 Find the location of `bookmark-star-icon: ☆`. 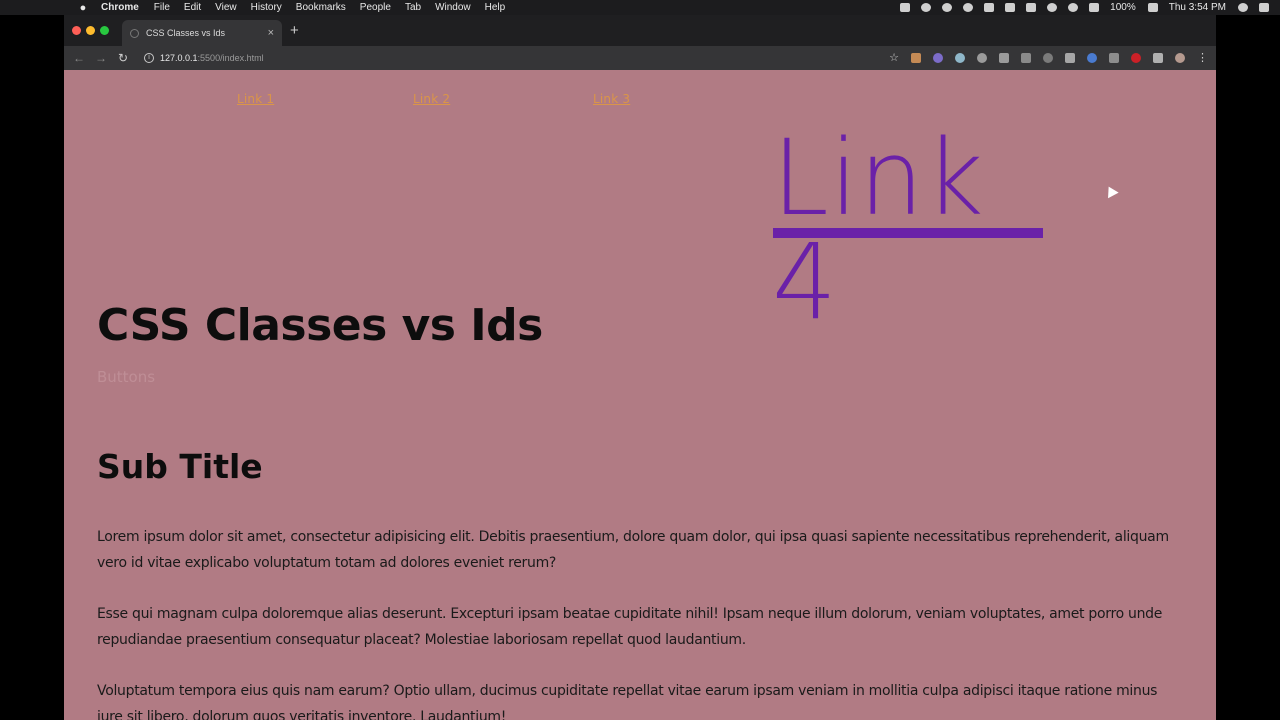

bookmark-star-icon: ☆ is located at coordinates (894, 58).